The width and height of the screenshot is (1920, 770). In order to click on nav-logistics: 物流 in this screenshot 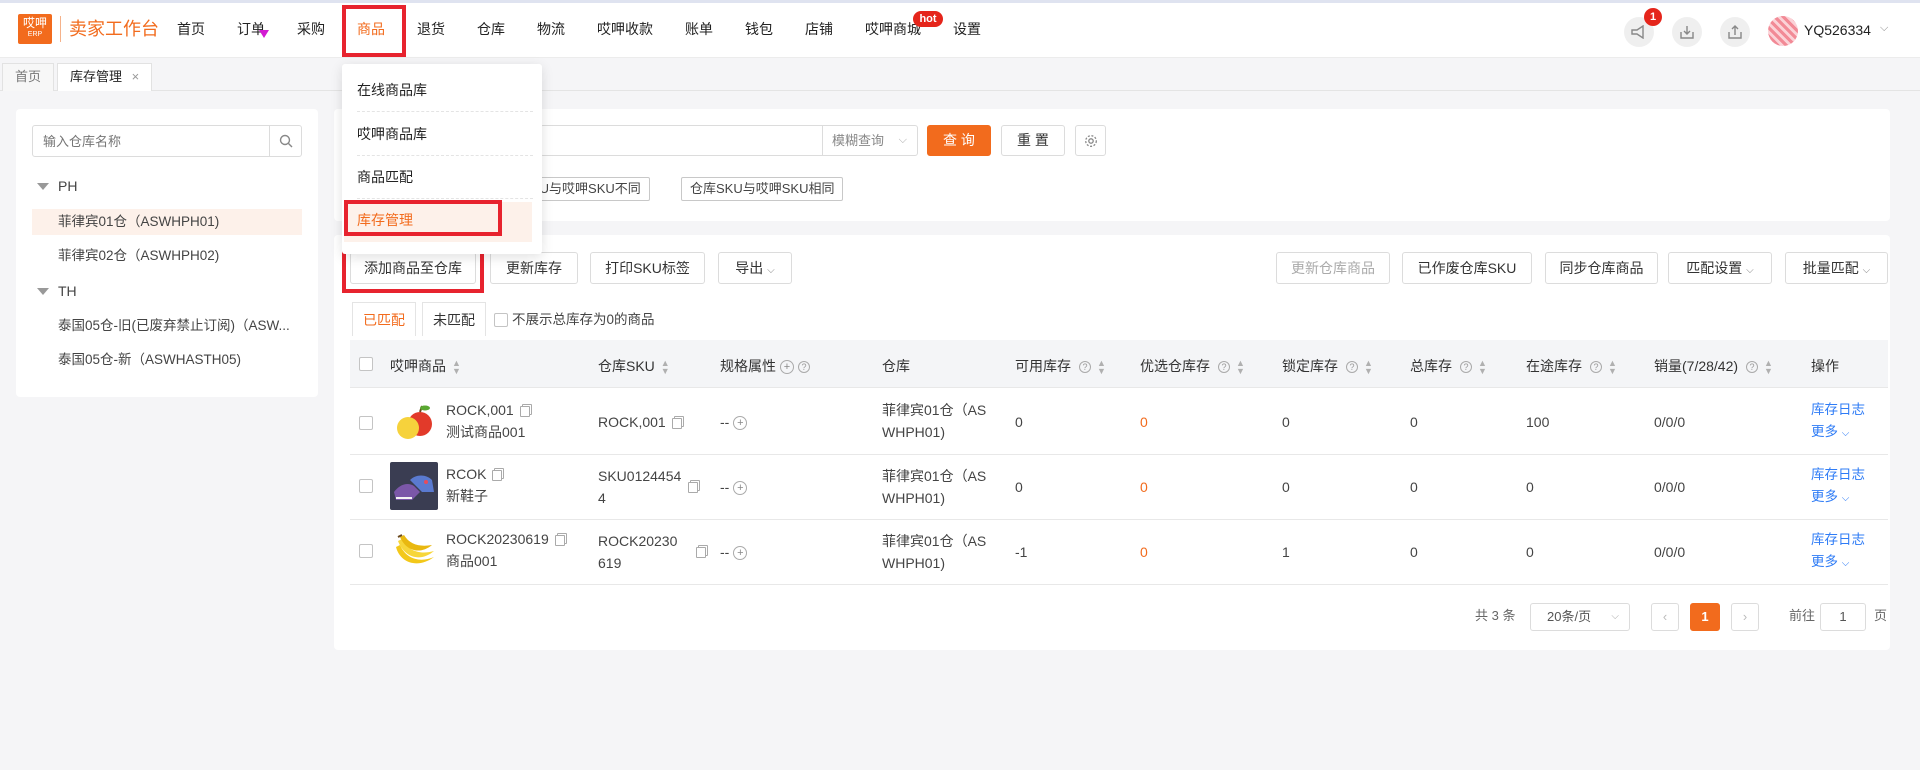, I will do `click(551, 29)`.